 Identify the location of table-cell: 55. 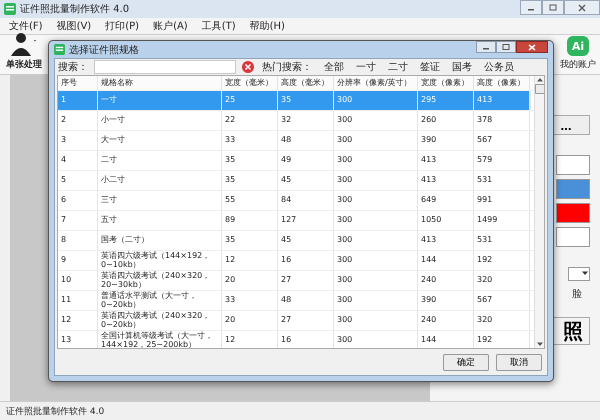
(250, 200).